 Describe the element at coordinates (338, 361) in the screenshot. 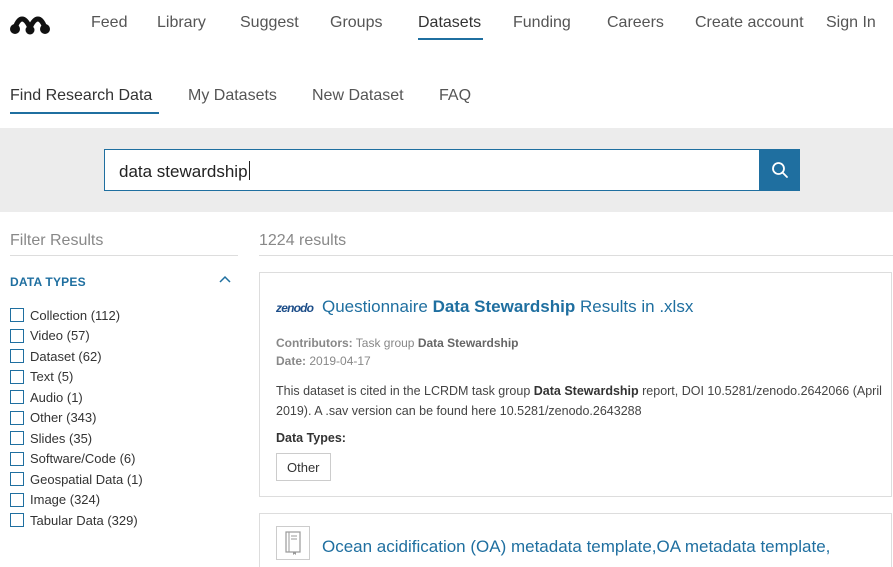

I see `date-value: 2019-04-17` at that location.